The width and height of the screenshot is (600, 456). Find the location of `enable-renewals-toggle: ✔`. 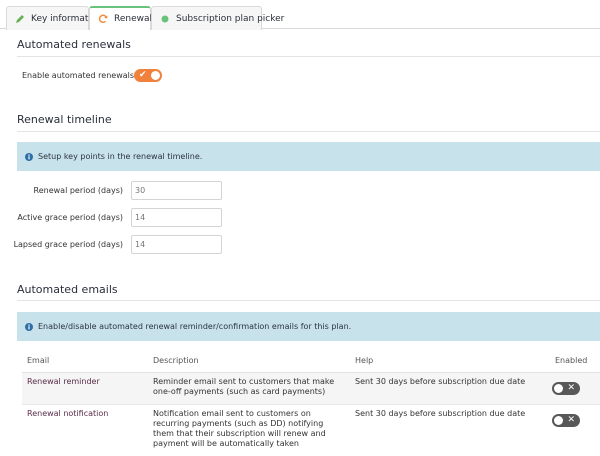

enable-renewals-toggle: ✔ is located at coordinates (148, 75).